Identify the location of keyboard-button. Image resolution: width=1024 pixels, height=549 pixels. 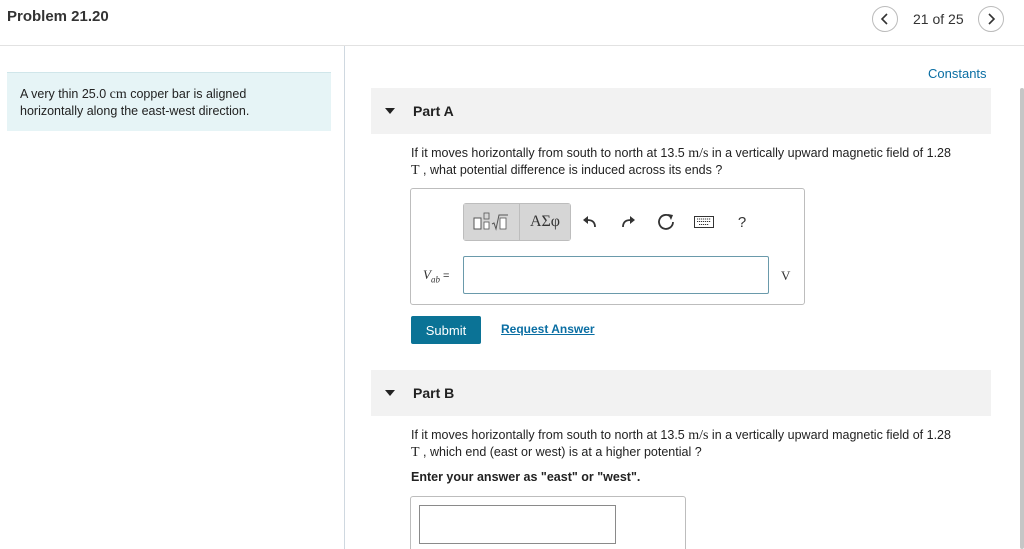
(704, 222).